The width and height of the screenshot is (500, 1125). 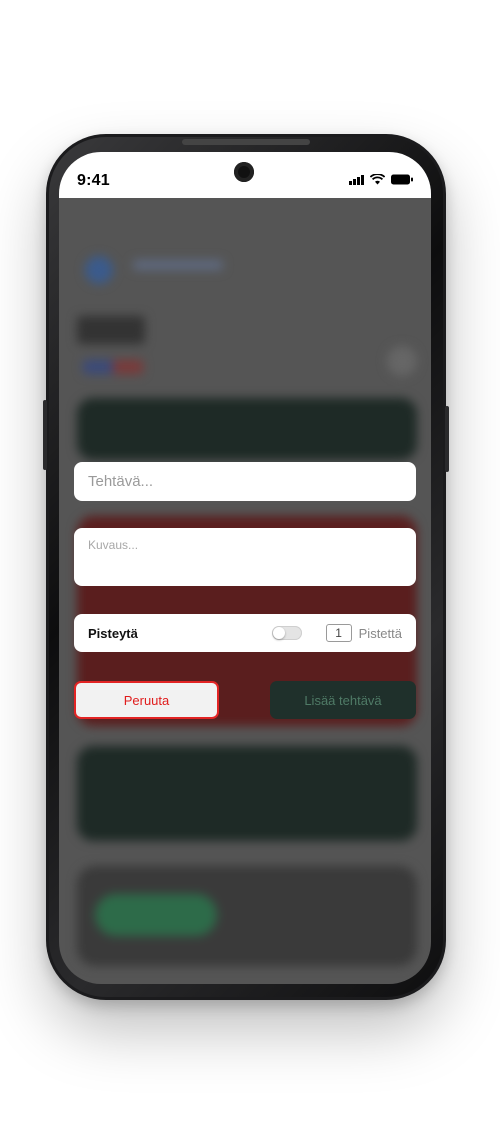 What do you see at coordinates (338, 633) in the screenshot?
I see `points-input: 1` at bounding box center [338, 633].